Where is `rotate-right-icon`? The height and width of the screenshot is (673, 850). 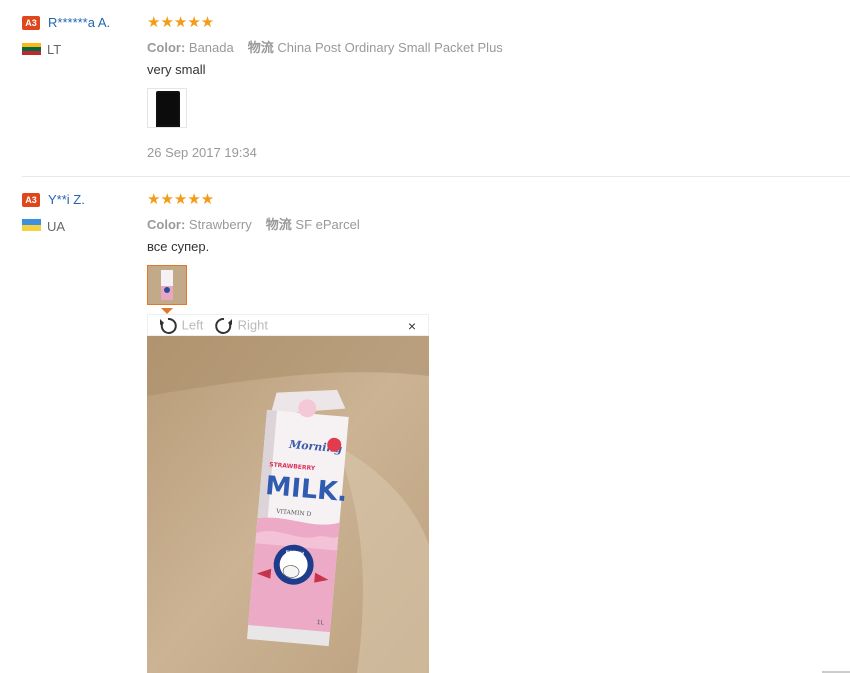
rotate-right-icon is located at coordinates (223, 325).